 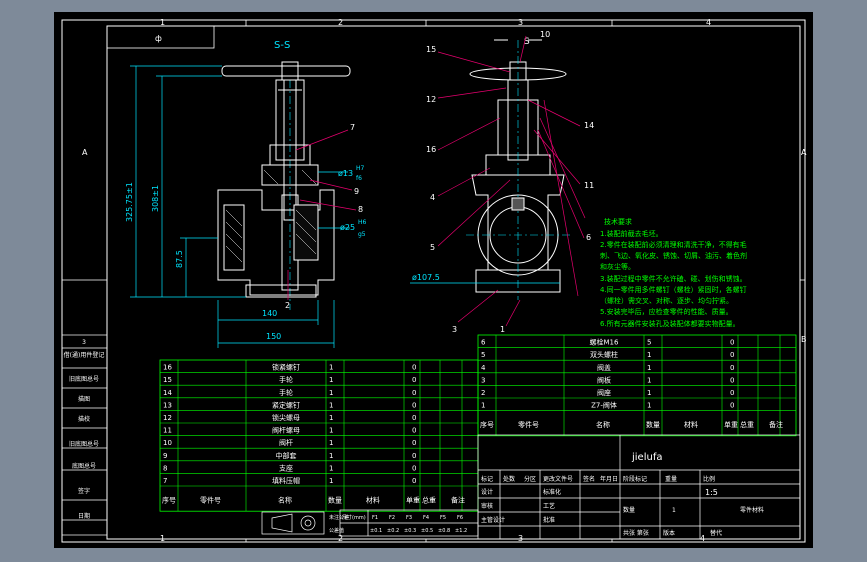 I want to click on section-label: S-S, so click(x=282, y=45).